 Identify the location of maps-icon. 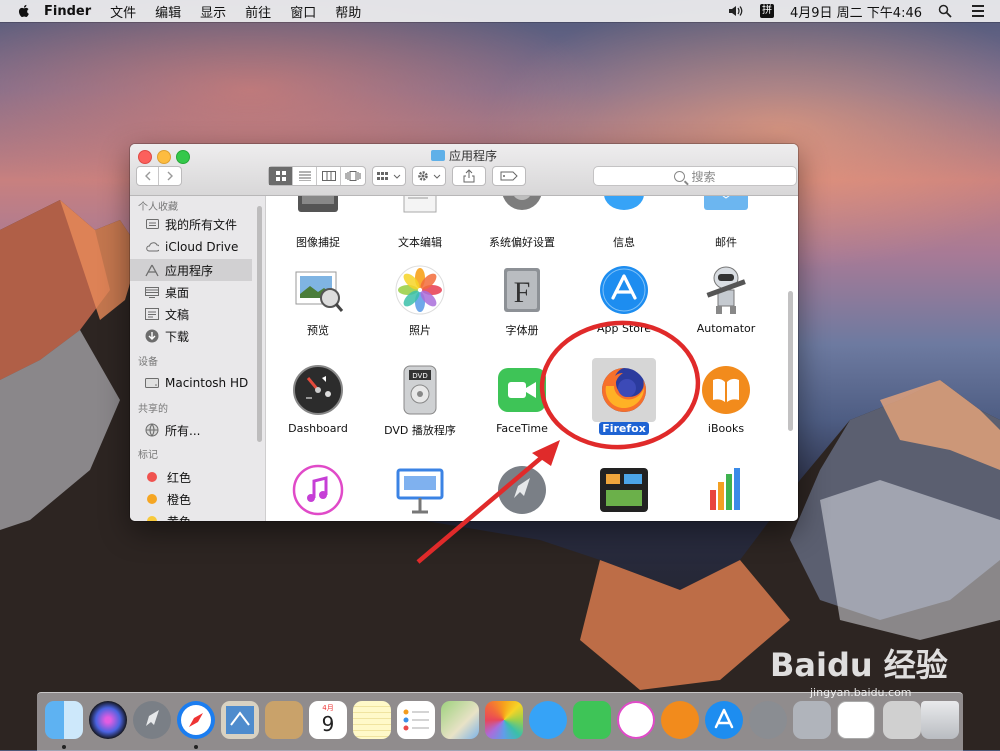
(460, 720).